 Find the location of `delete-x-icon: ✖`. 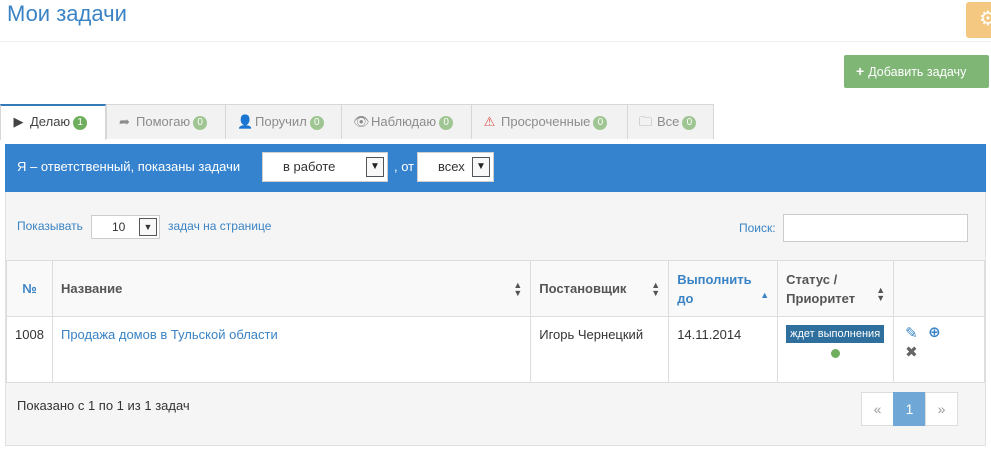

delete-x-icon: ✖ is located at coordinates (911, 352).